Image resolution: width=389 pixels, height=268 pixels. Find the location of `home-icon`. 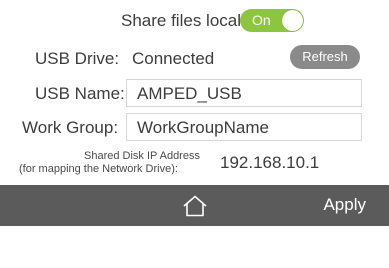

home-icon is located at coordinates (195, 206).